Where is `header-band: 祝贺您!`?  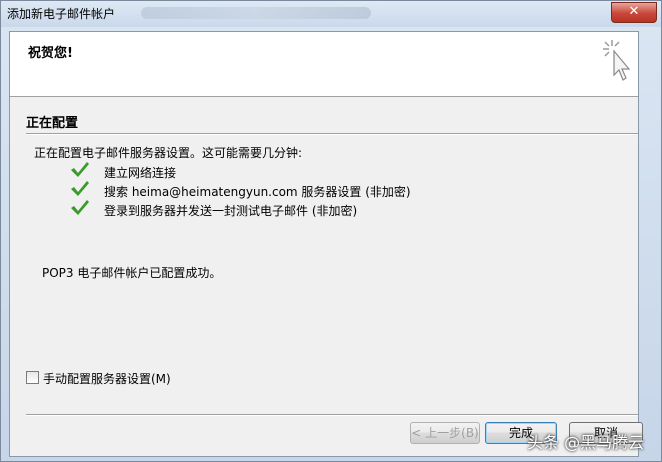 header-band: 祝贺您! is located at coordinates (324, 64).